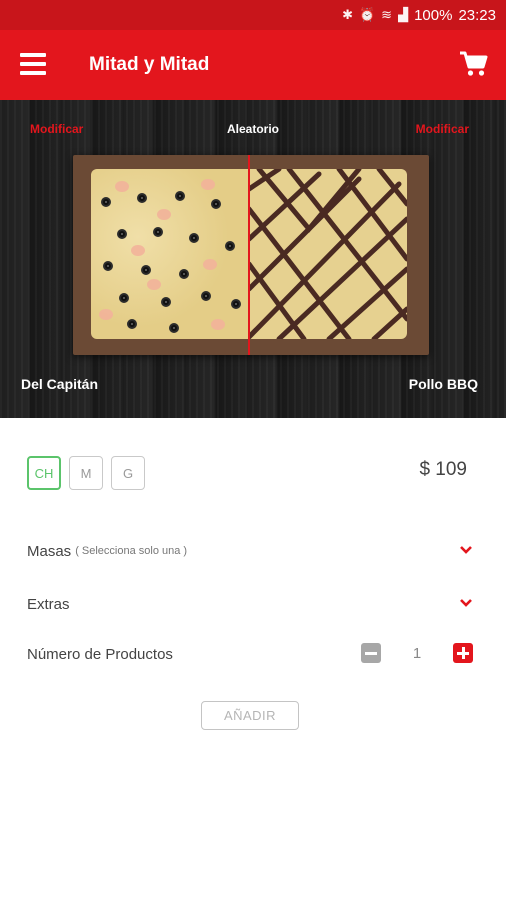  Describe the element at coordinates (443, 469) in the screenshot. I see `price: $ 109` at that location.